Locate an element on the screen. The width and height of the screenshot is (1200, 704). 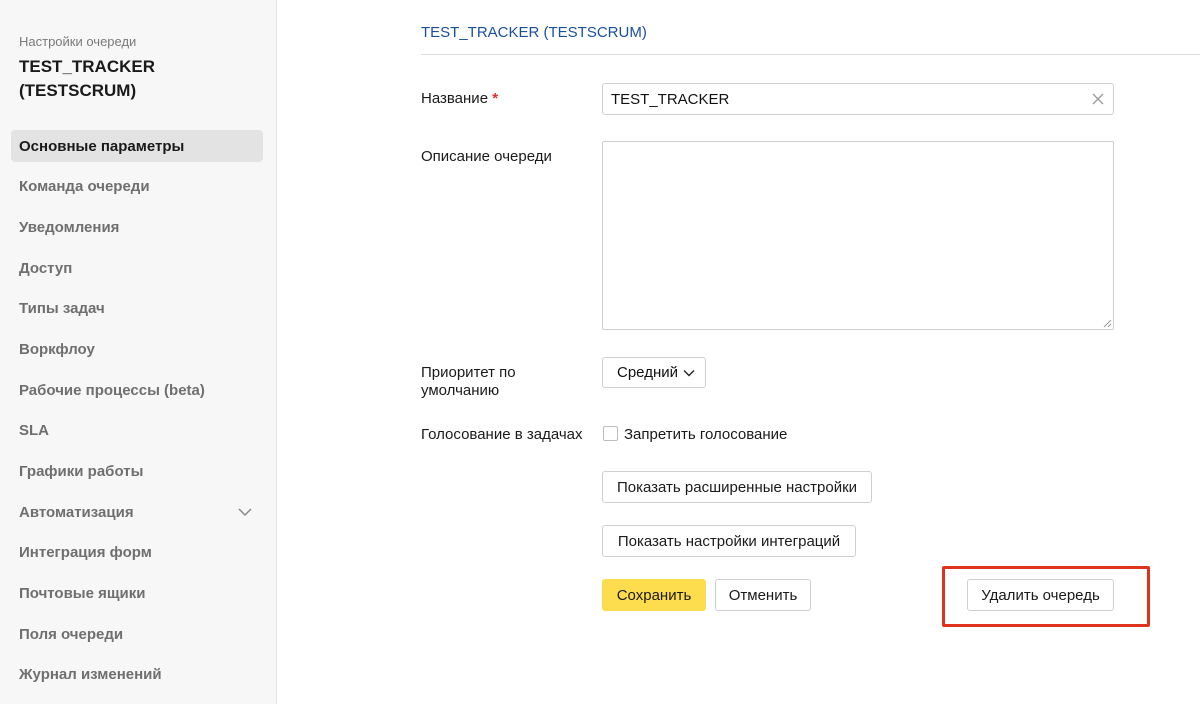
sidebar-item-label: Графики работы is located at coordinates (81, 471).